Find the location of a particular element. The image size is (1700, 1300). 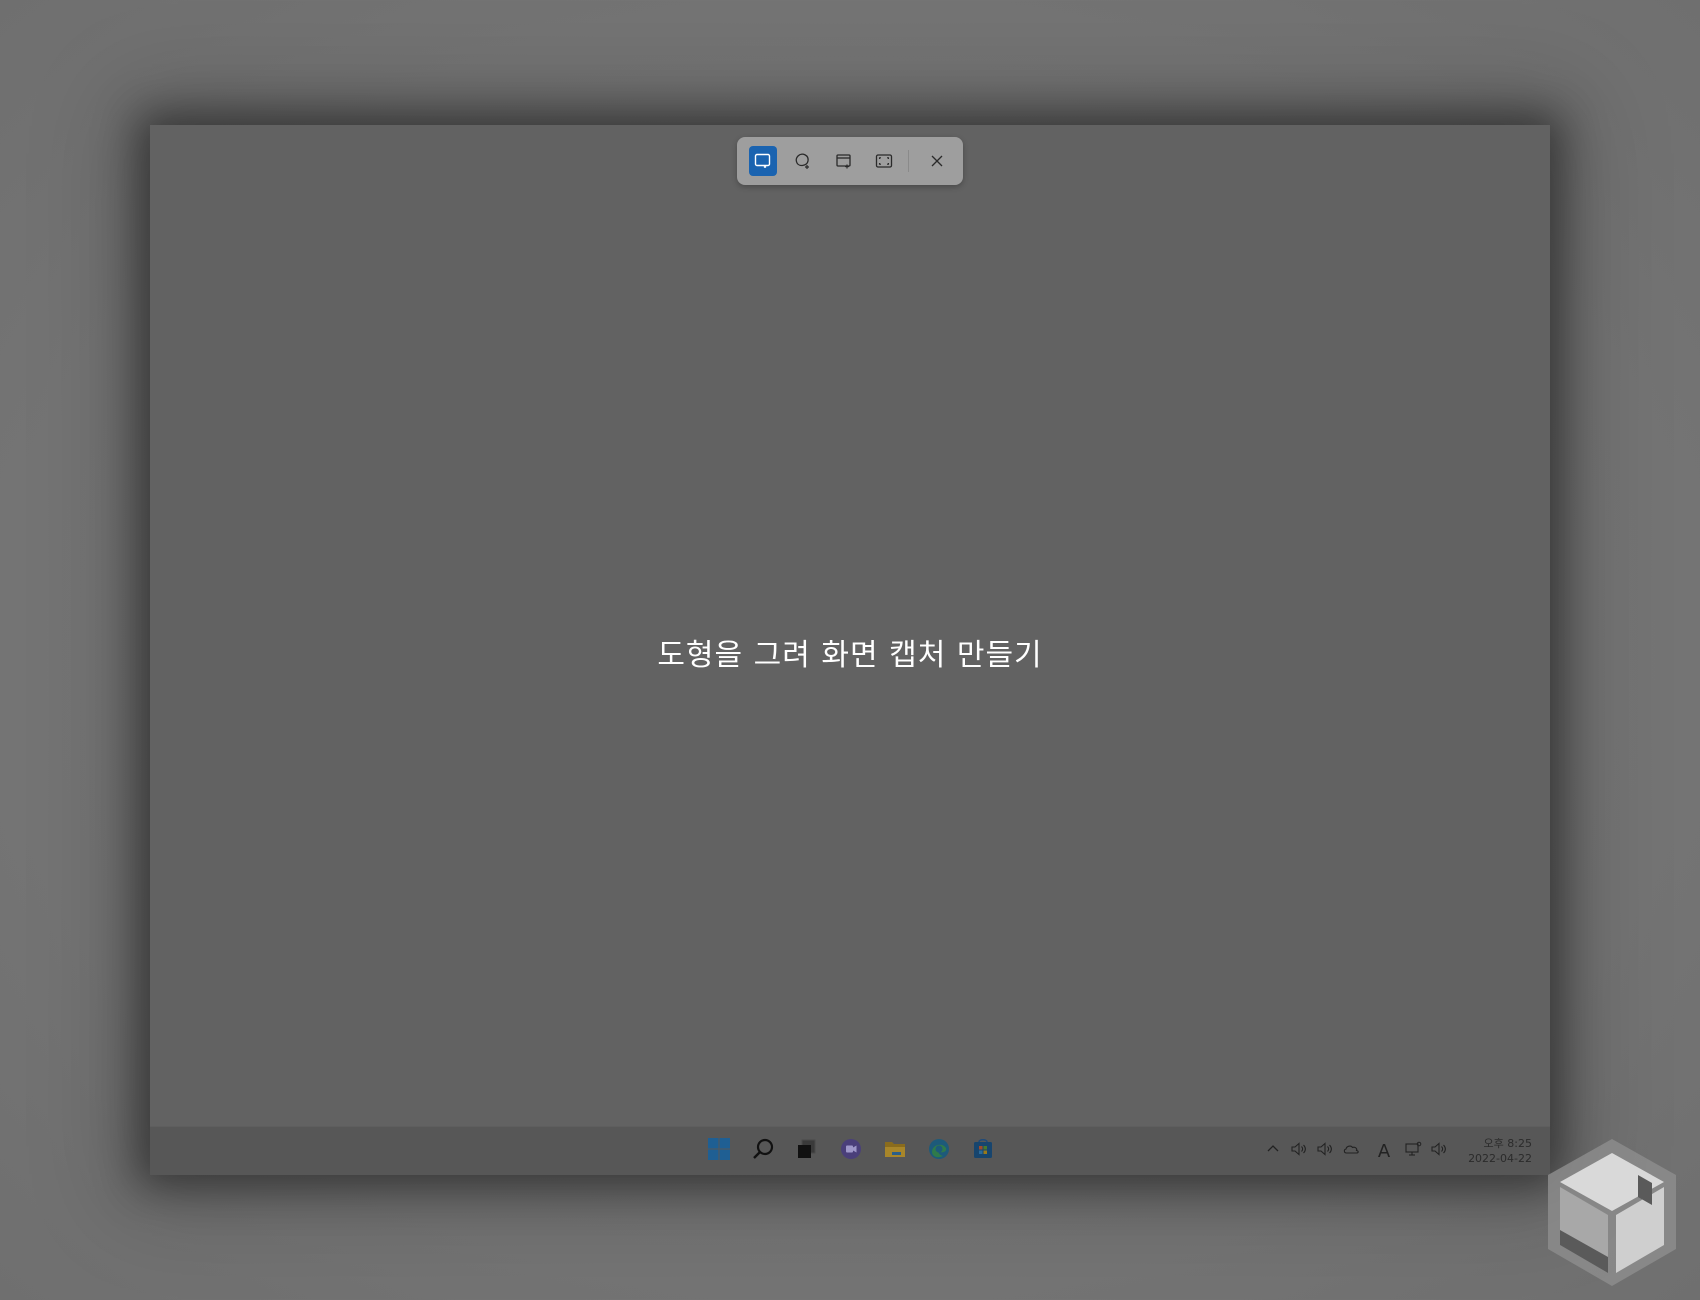

onedrive-tray-button is located at coordinates (1351, 1151).